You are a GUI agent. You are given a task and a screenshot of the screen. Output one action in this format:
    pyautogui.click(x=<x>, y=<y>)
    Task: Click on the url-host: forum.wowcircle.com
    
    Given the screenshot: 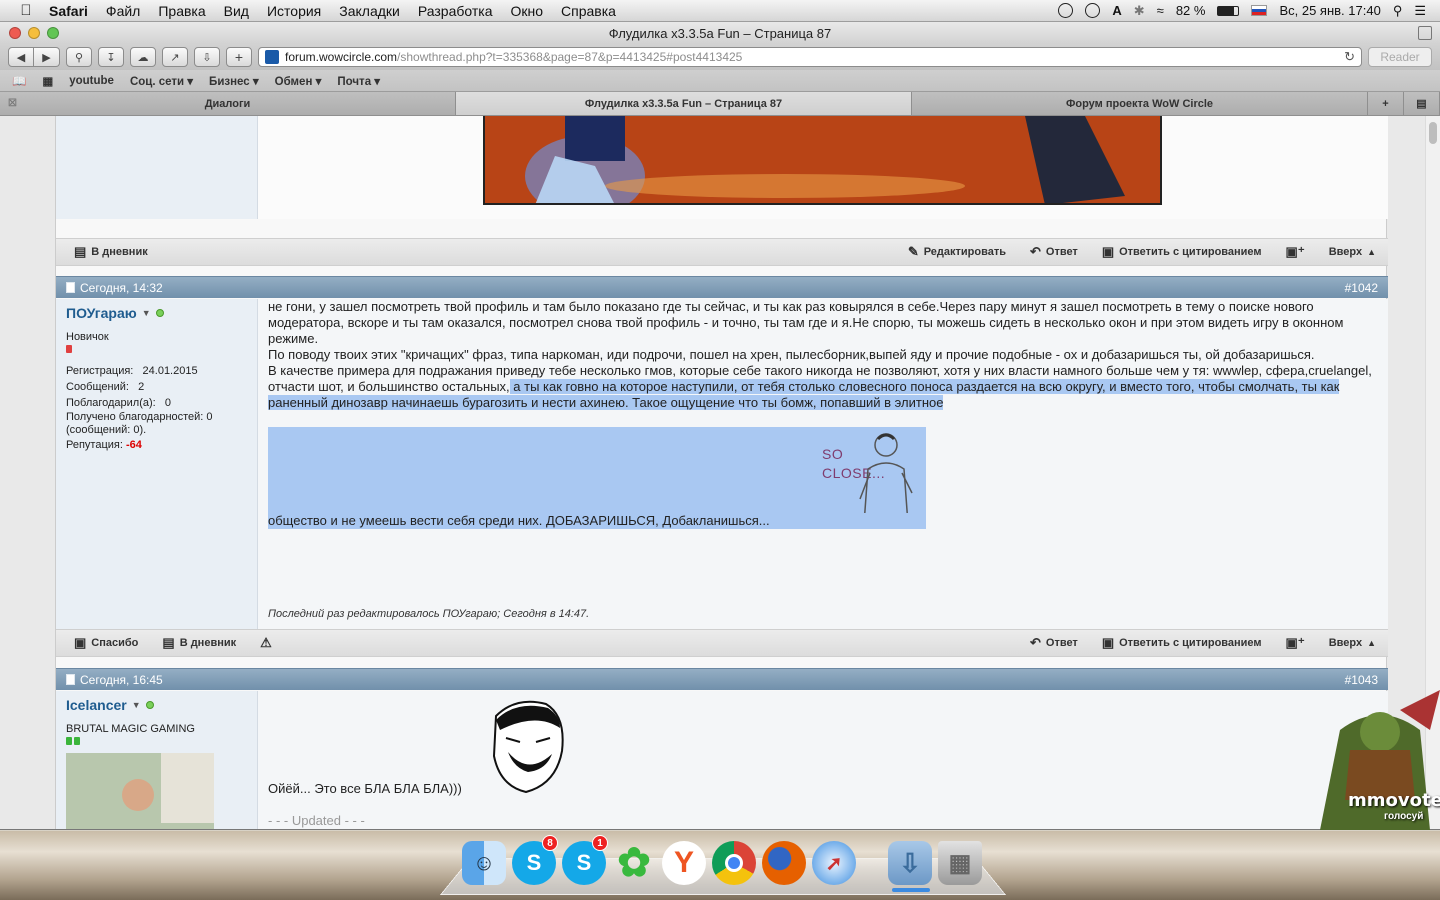 What is the action you would take?
    pyautogui.click(x=341, y=57)
    